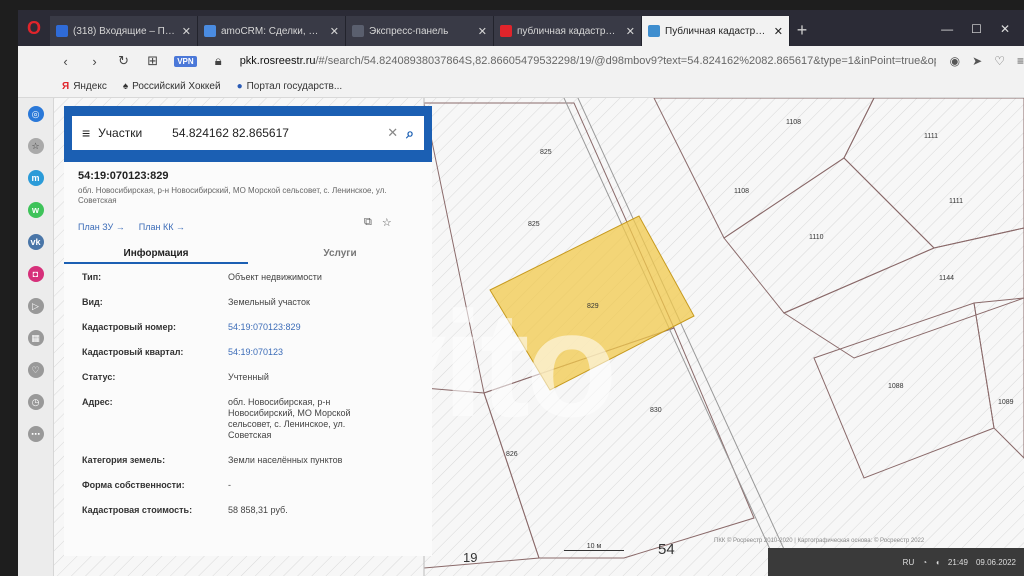  What do you see at coordinates (101, 227) in the screenshot?
I see `plan-zu-link: План ЗУ →` at bounding box center [101, 227].